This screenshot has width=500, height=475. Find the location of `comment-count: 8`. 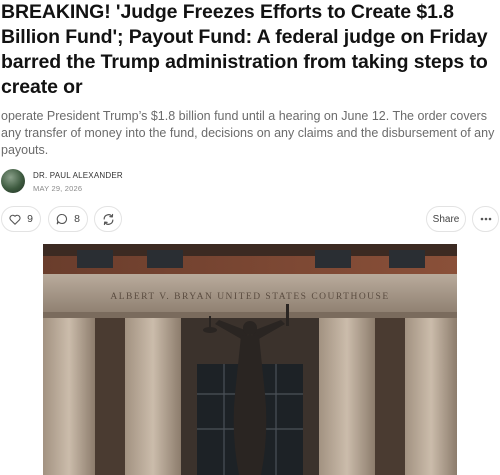

comment-count: 8 is located at coordinates (77, 219).